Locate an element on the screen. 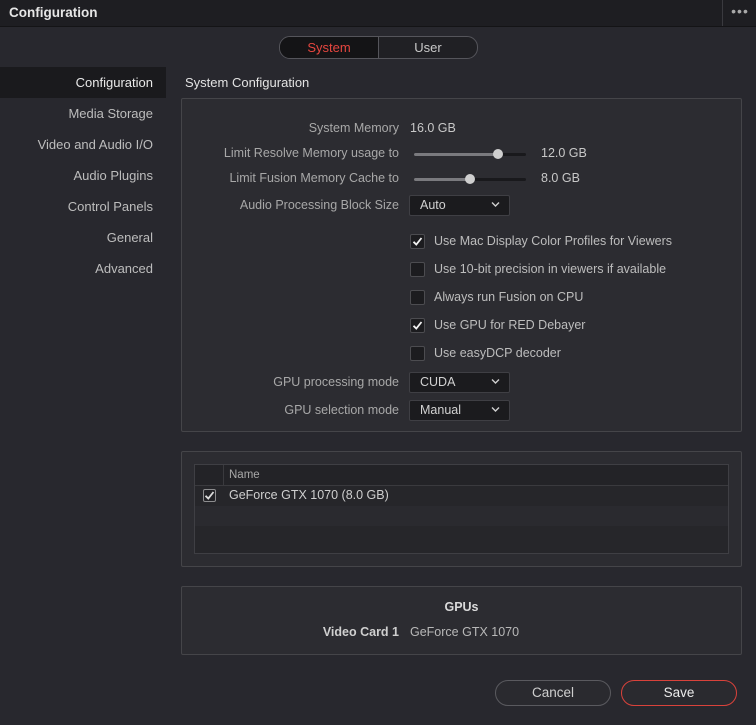 Image resolution: width=756 pixels, height=725 pixels. gpus-title: GPUs is located at coordinates (461, 607).